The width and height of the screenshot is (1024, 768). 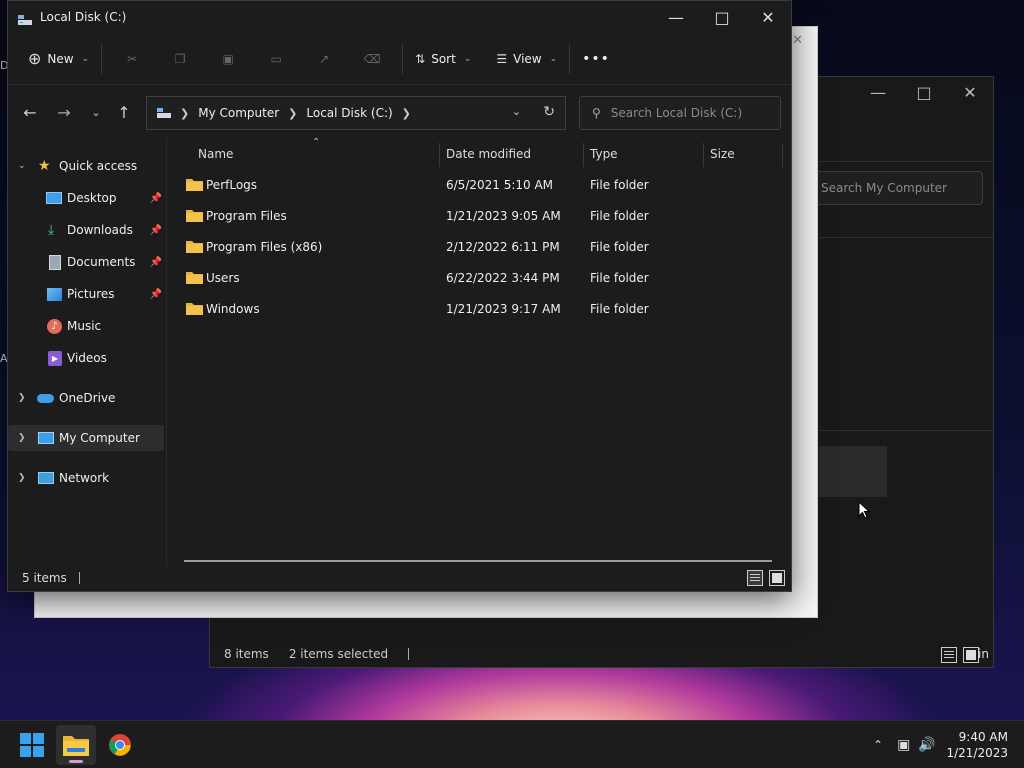 I want to click on document-icon, so click(x=55, y=262).